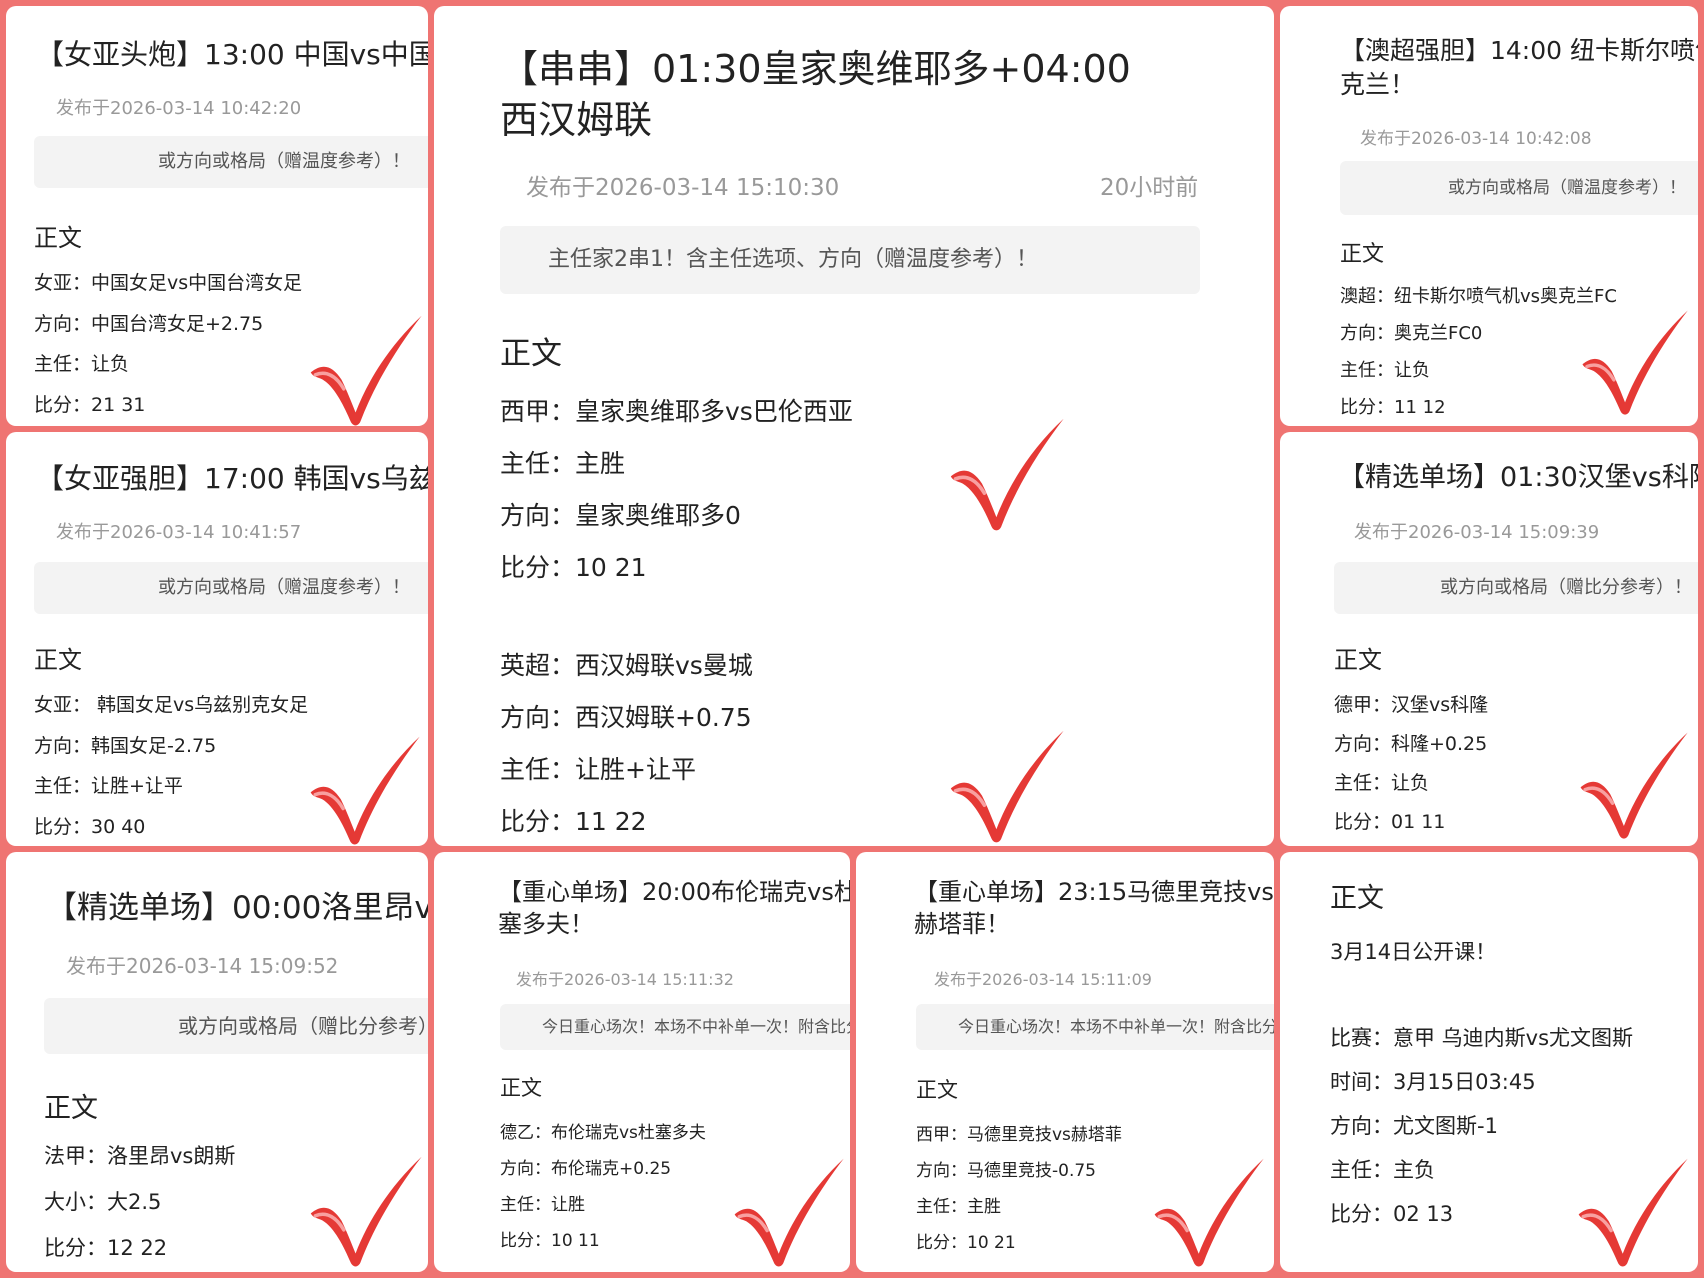 This screenshot has height=1278, width=1704. I want to click on post-line: 比分：02 13, so click(1392, 1214).